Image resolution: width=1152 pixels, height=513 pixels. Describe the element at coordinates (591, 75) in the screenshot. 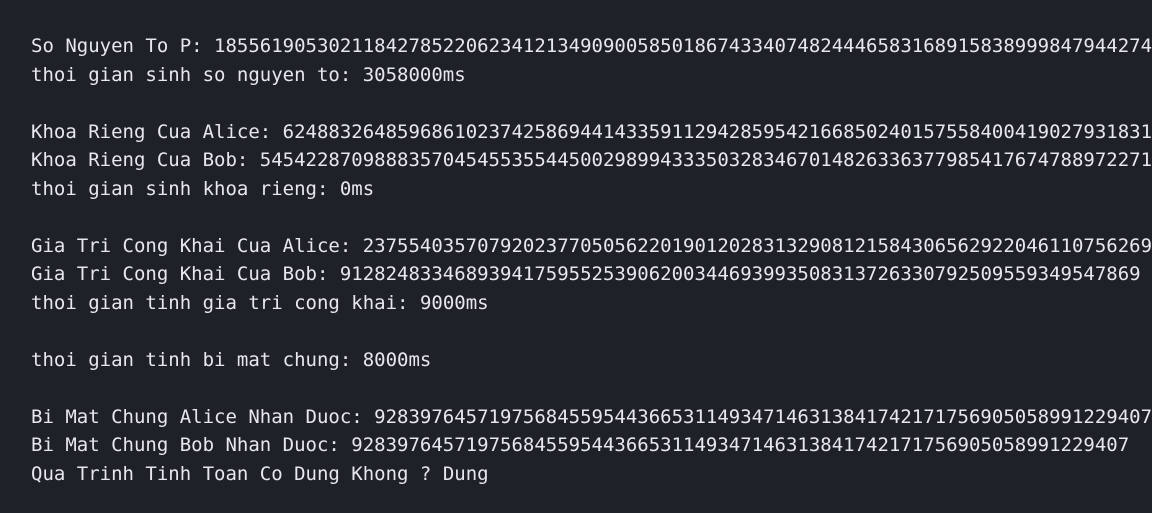

I see `prime-time-line: thoi gian sinh so nguyen to: 3058000ms` at that location.